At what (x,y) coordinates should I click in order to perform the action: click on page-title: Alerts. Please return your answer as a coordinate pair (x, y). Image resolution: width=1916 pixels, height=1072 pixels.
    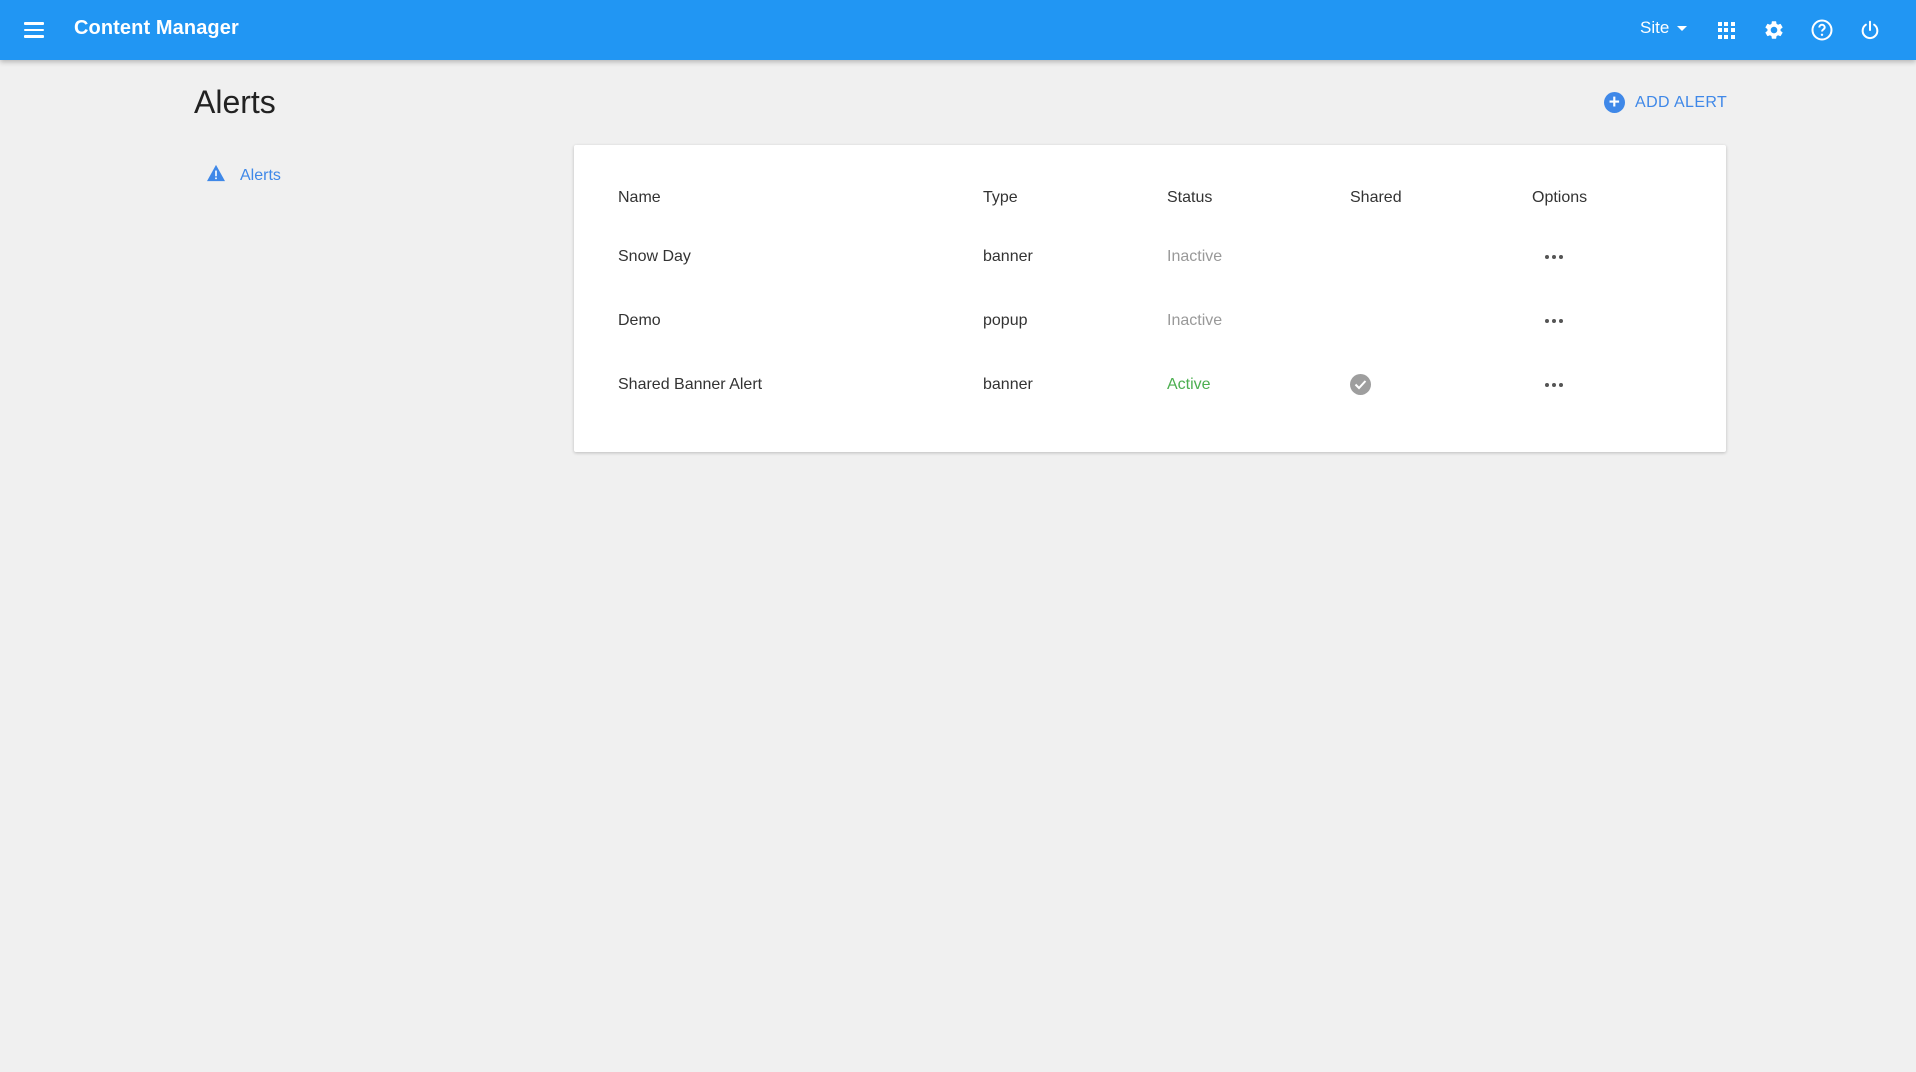
    Looking at the image, I should click on (235, 102).